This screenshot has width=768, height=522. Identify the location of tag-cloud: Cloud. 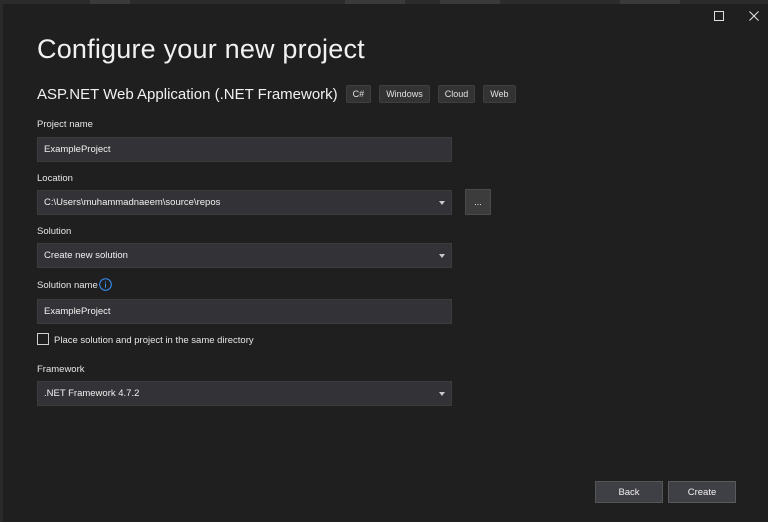
(456, 94).